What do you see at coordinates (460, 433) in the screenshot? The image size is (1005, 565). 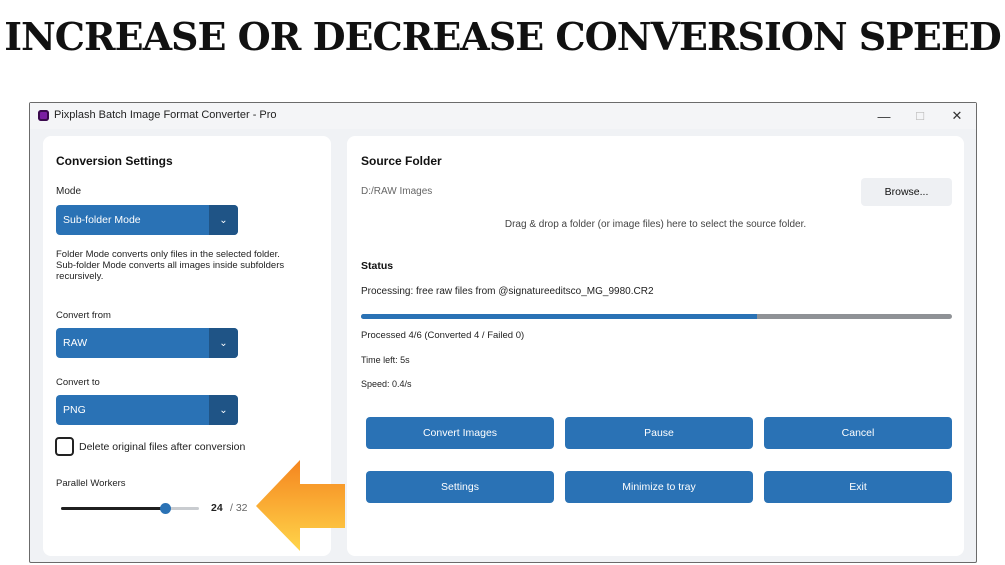 I see `convert-images-button: Convert Images` at bounding box center [460, 433].